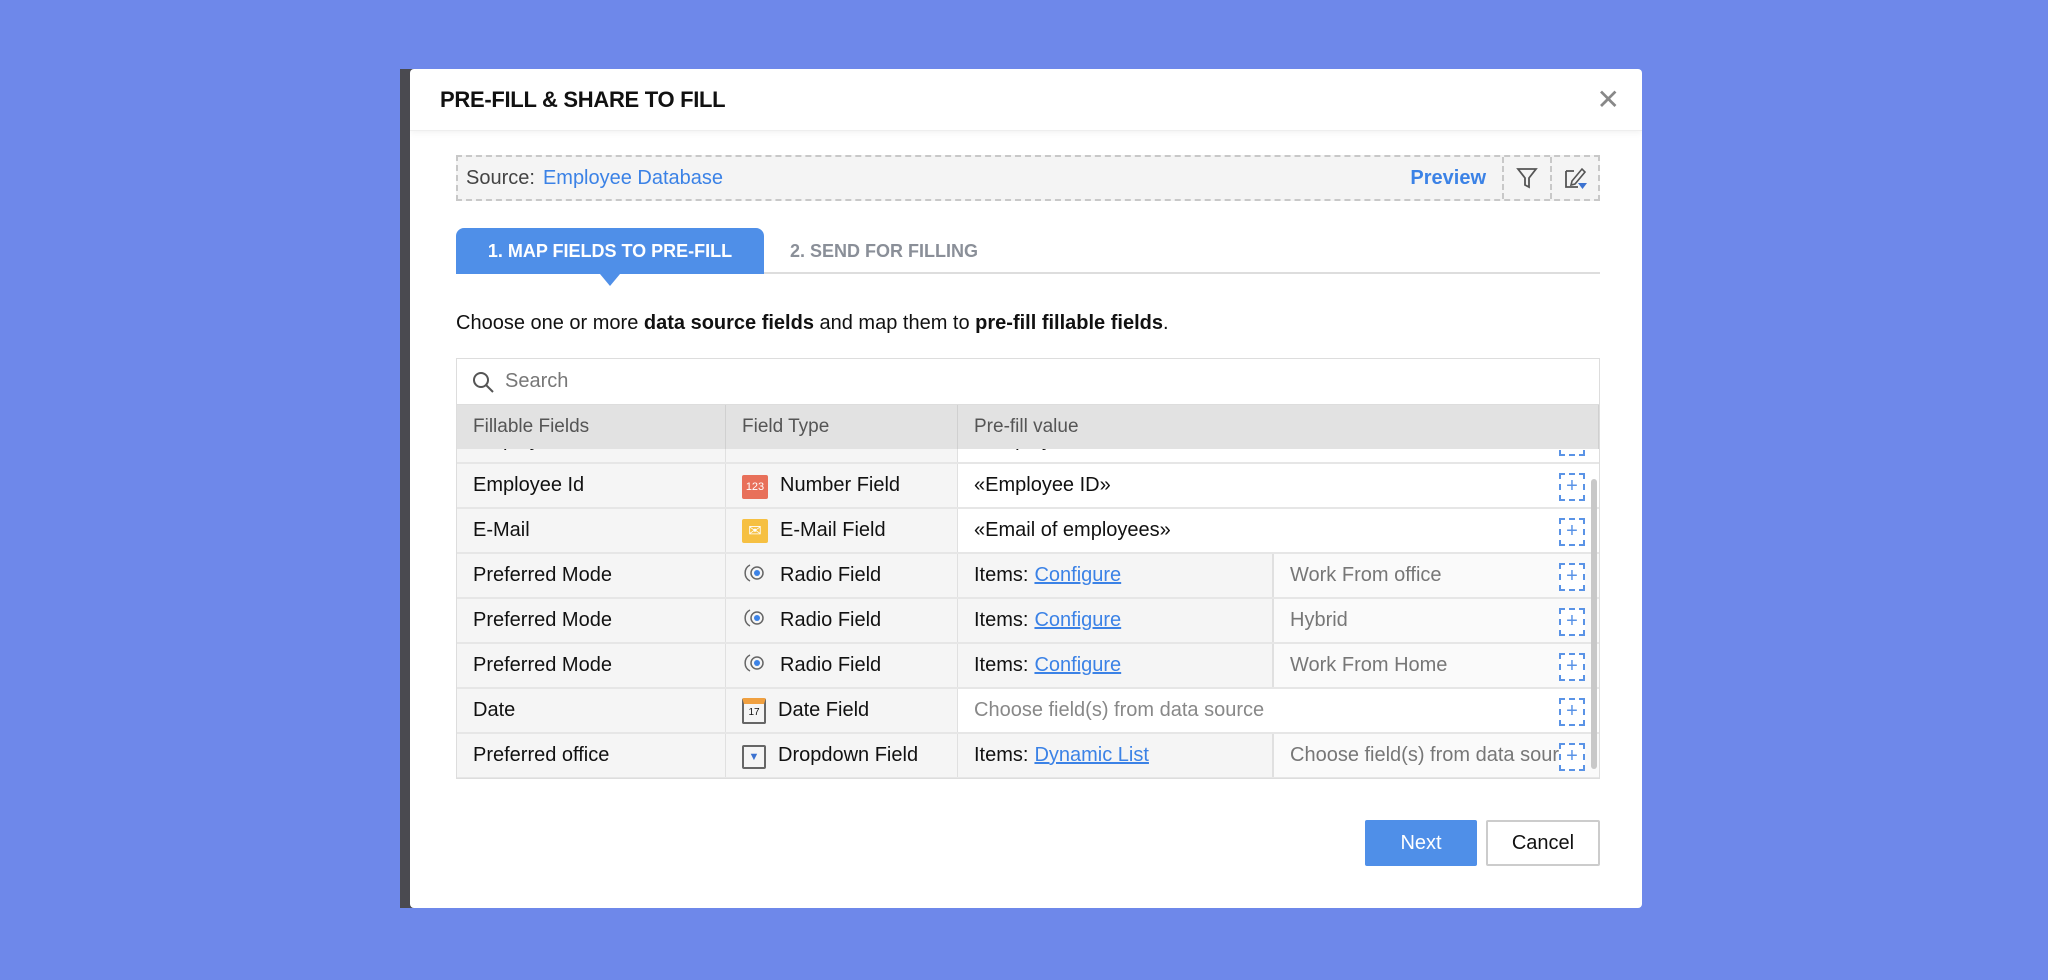 This screenshot has width=2048, height=980. What do you see at coordinates (500, 177) in the screenshot?
I see `source-label: Source:` at bounding box center [500, 177].